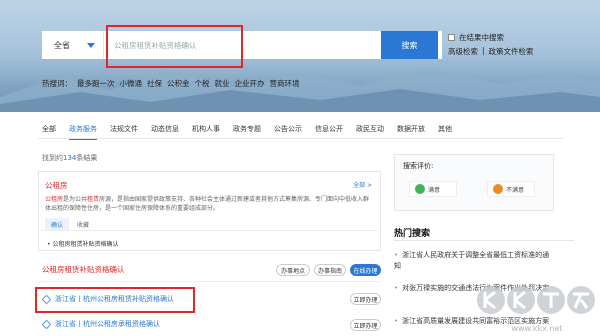 The width and height of the screenshot is (600, 336). I want to click on list-item: 浙江省丨杭州公租房承租资格确认, so click(100, 324).